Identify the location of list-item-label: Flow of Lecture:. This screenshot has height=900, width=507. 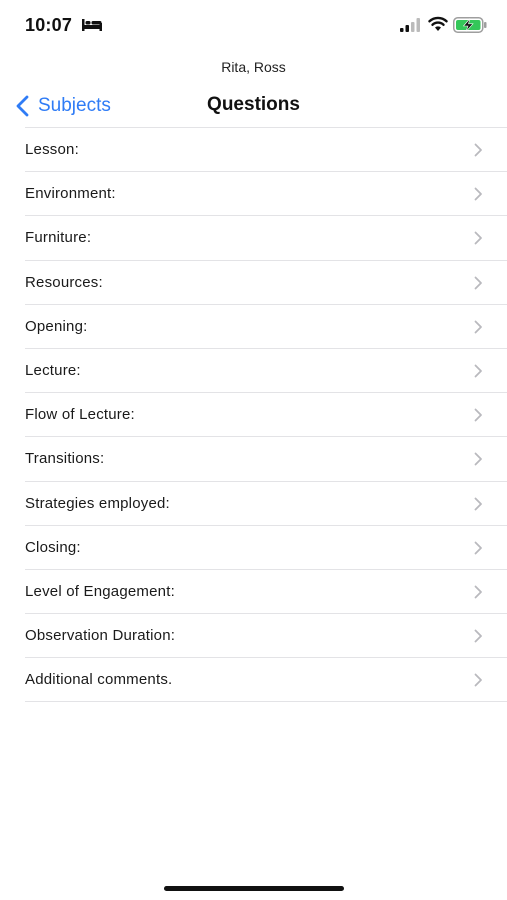
(80, 415).